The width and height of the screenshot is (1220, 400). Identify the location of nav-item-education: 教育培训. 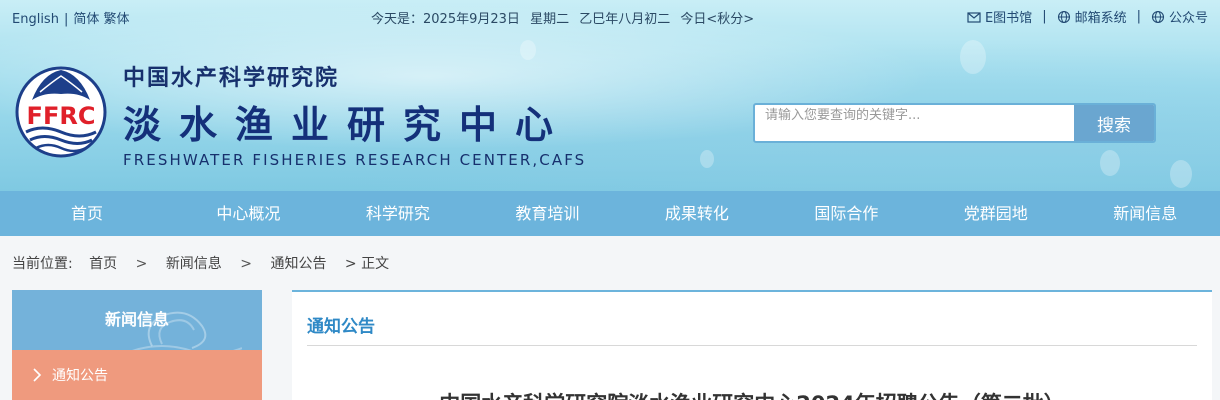
(547, 213).